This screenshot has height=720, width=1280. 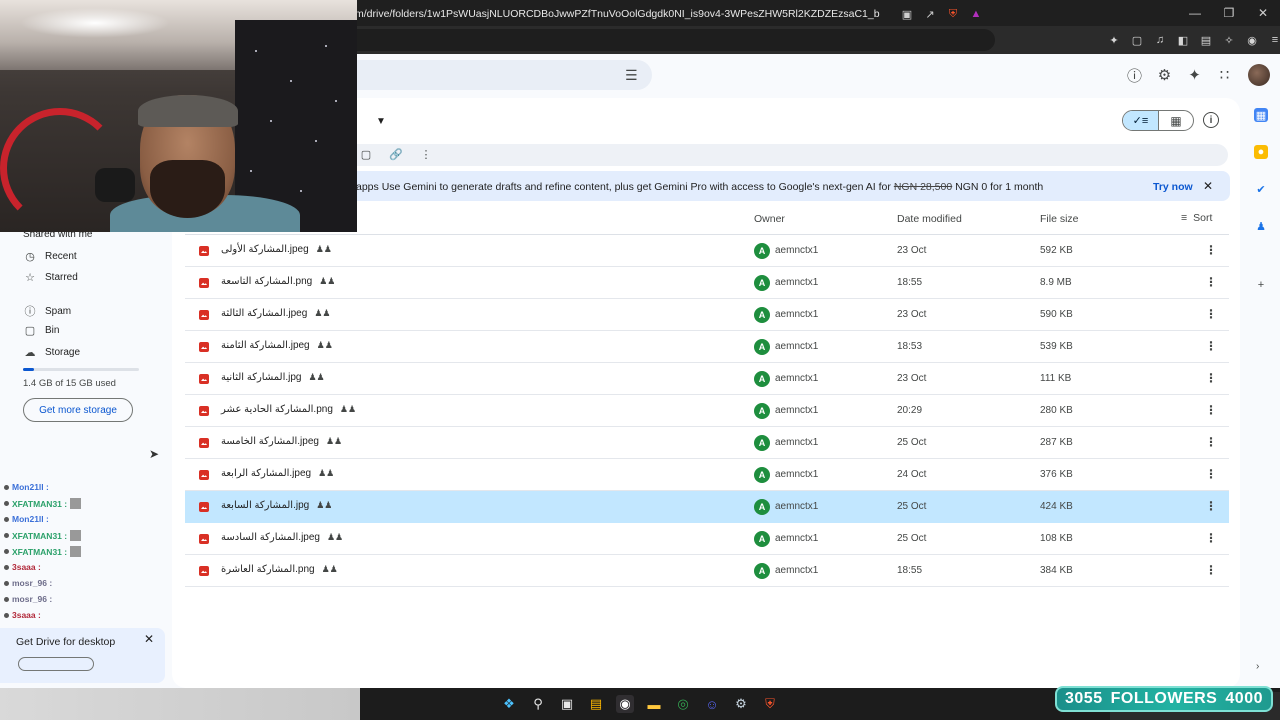 What do you see at coordinates (741, 704) in the screenshot?
I see `steam-icon: ⚙` at bounding box center [741, 704].